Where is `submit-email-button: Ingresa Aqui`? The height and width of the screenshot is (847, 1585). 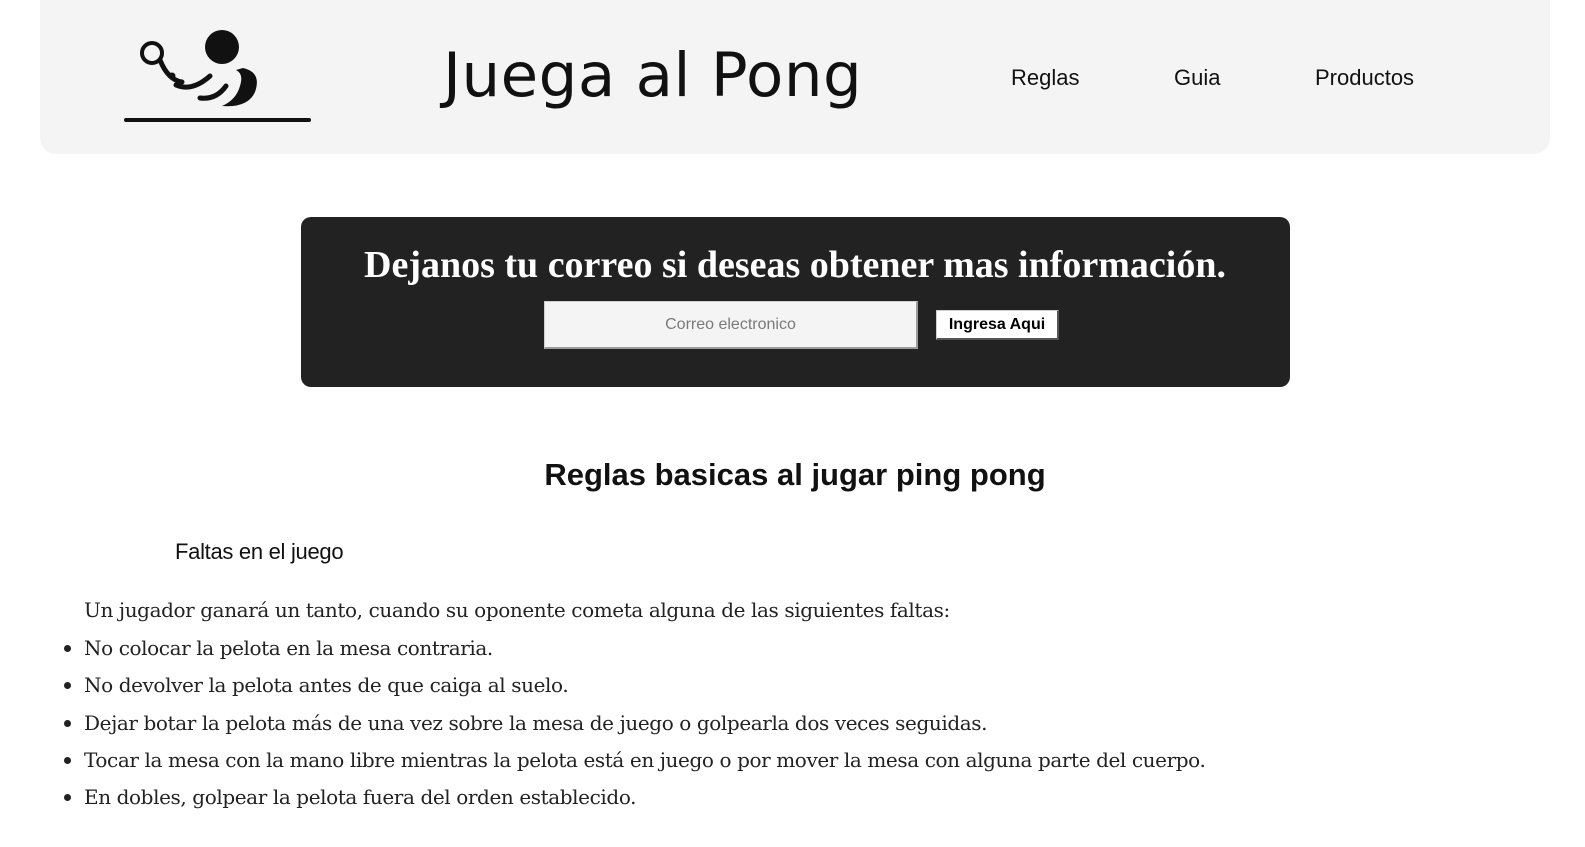 submit-email-button: Ingresa Aqui is located at coordinates (997, 325).